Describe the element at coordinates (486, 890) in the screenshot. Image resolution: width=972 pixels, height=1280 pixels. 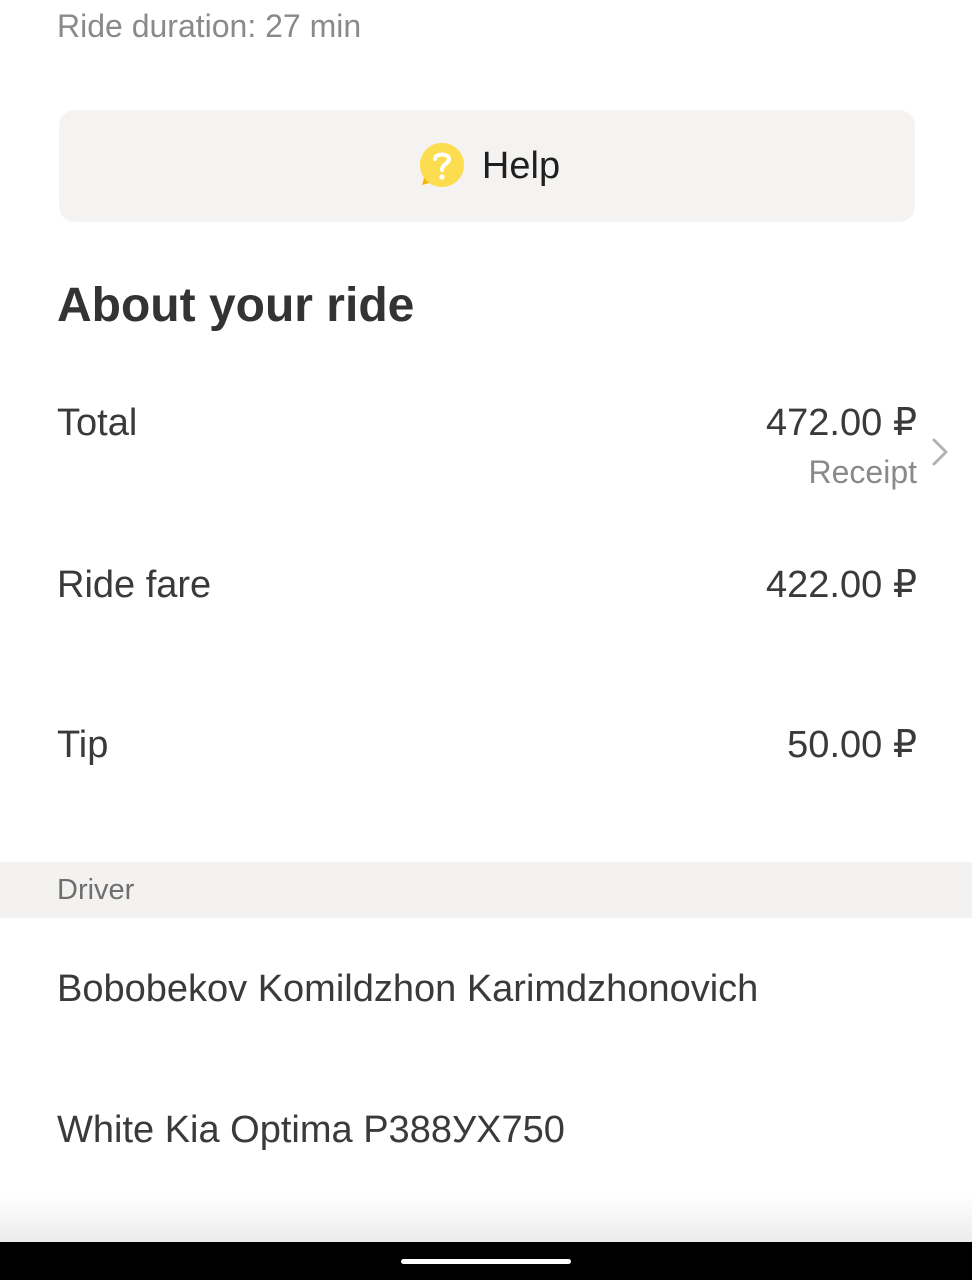
I see `driver-section-header: Driver` at that location.